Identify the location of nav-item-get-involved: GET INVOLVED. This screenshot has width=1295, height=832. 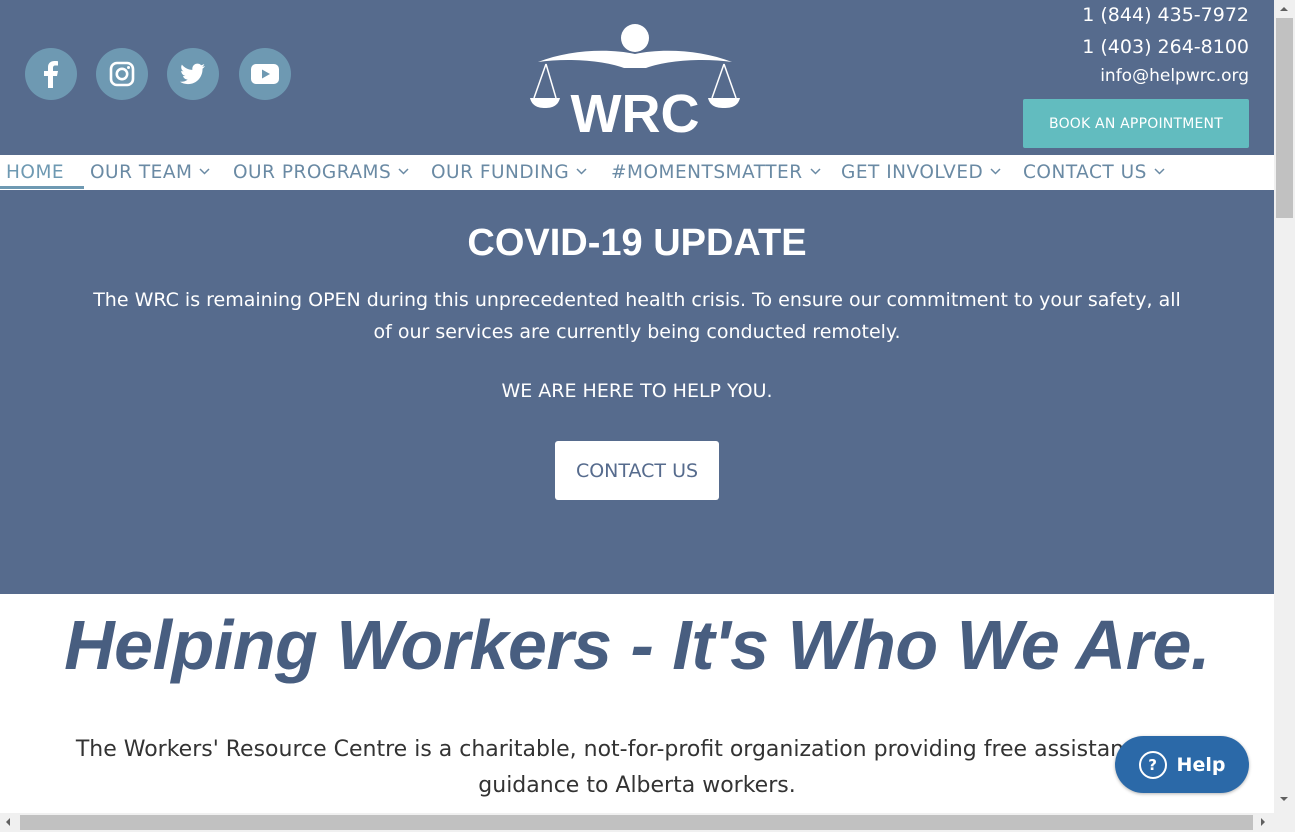
(921, 176).